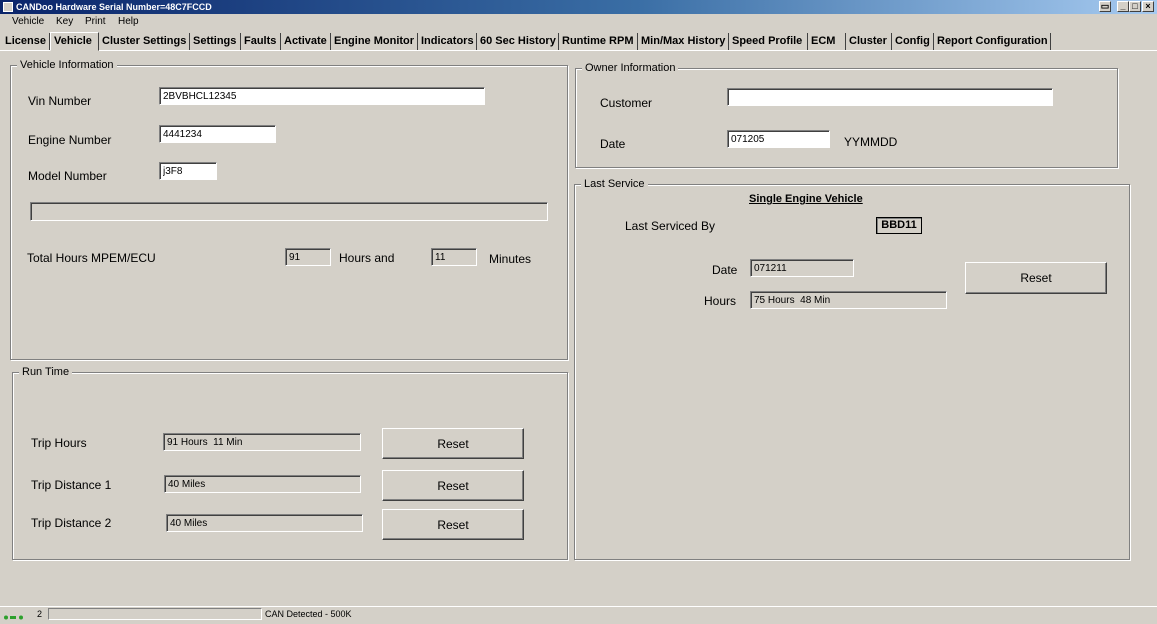 The height and width of the screenshot is (624, 1157). What do you see at coordinates (913, 41) in the screenshot?
I see `tab-config: Config` at bounding box center [913, 41].